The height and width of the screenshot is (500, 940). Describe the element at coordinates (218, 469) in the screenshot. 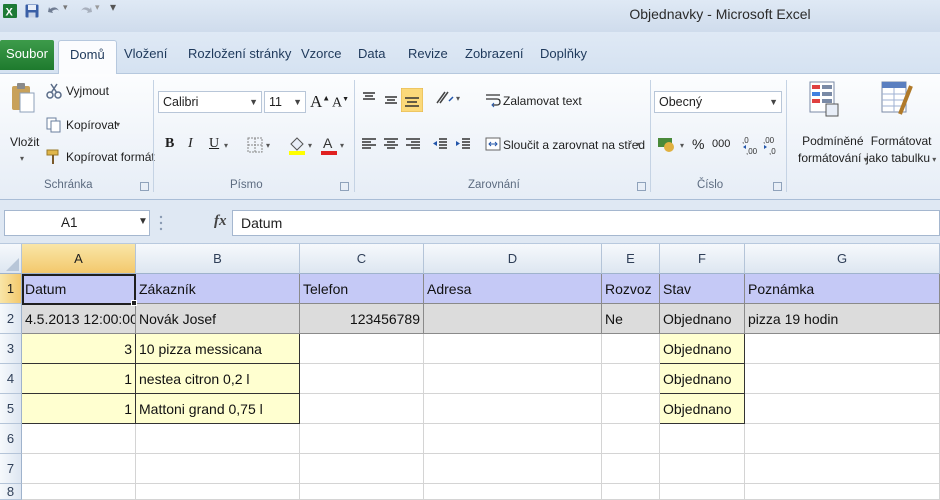

I see `cell-b7` at that location.